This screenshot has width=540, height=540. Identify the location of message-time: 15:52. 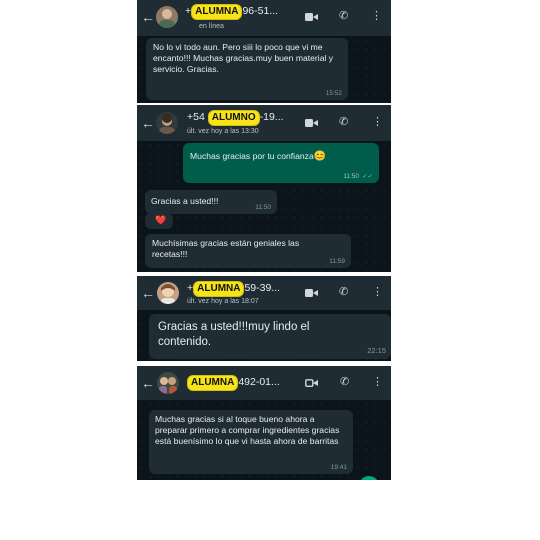
(333, 93).